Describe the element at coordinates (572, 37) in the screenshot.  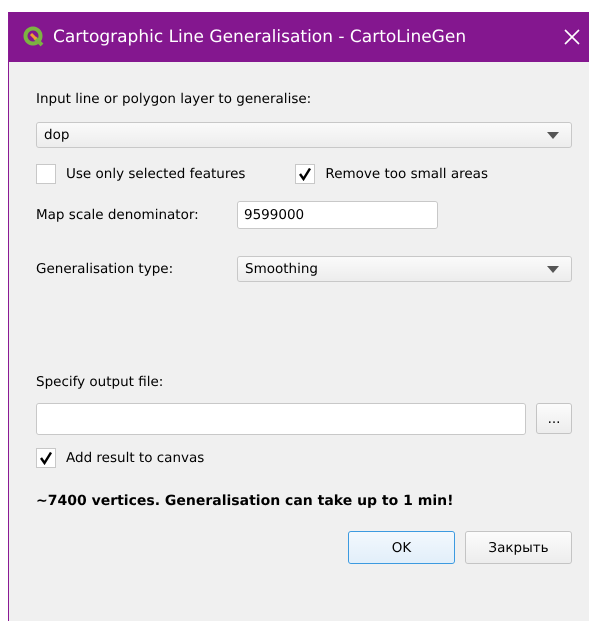
I see `close-icon` at that location.